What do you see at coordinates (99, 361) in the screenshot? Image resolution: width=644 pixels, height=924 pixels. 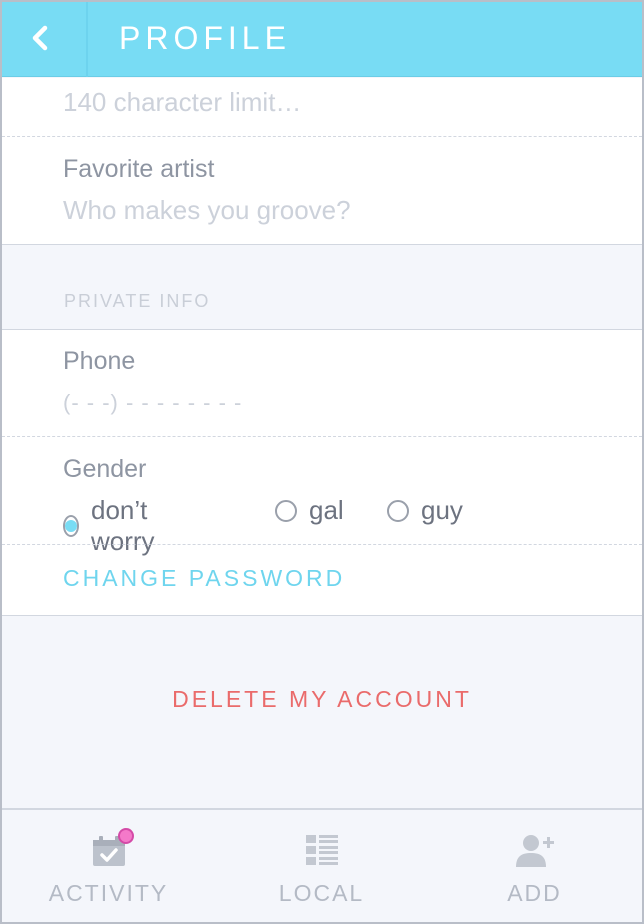 I see `phone-label: Phone` at bounding box center [99, 361].